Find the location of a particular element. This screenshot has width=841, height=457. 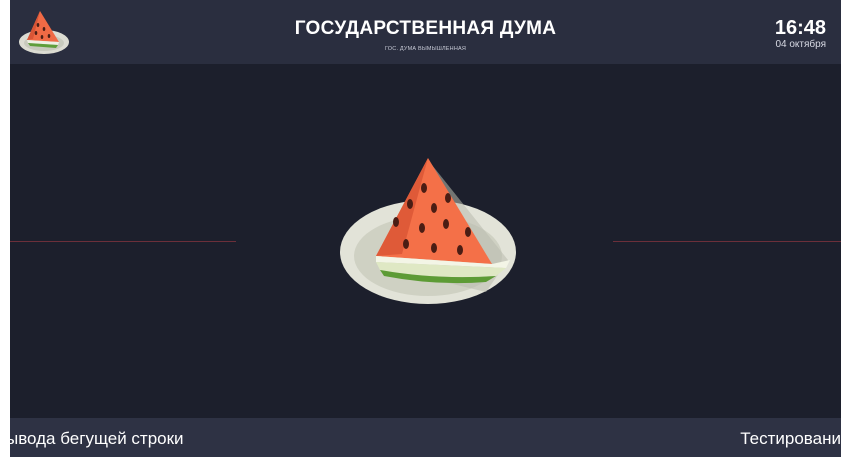

clock: 16:48 04 октября is located at coordinates (800, 34).